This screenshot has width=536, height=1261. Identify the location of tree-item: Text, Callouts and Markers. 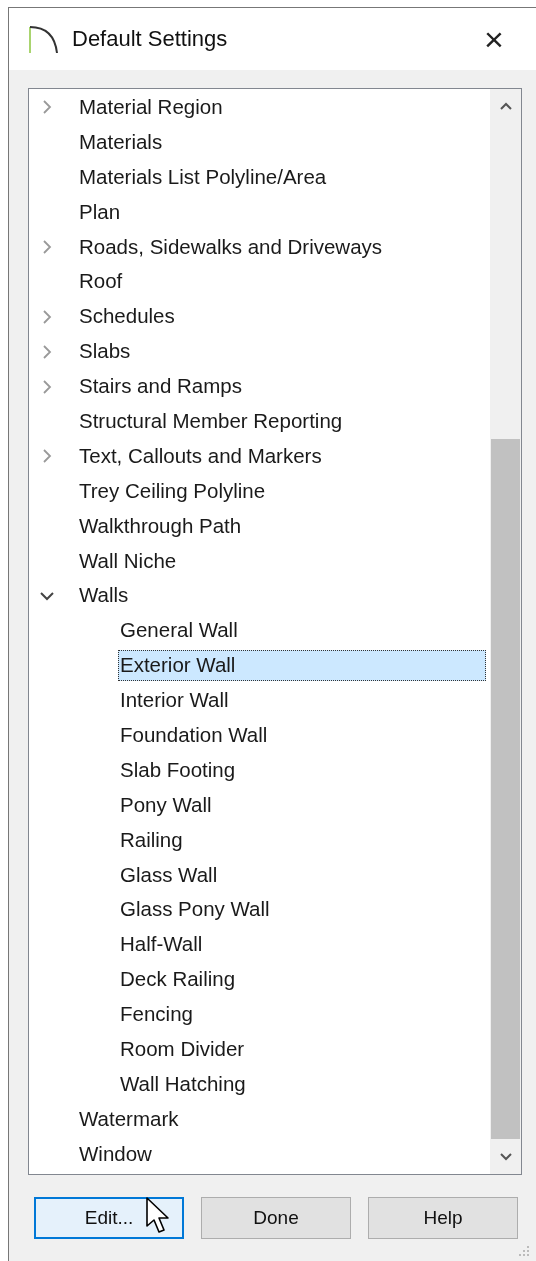
(201, 456).